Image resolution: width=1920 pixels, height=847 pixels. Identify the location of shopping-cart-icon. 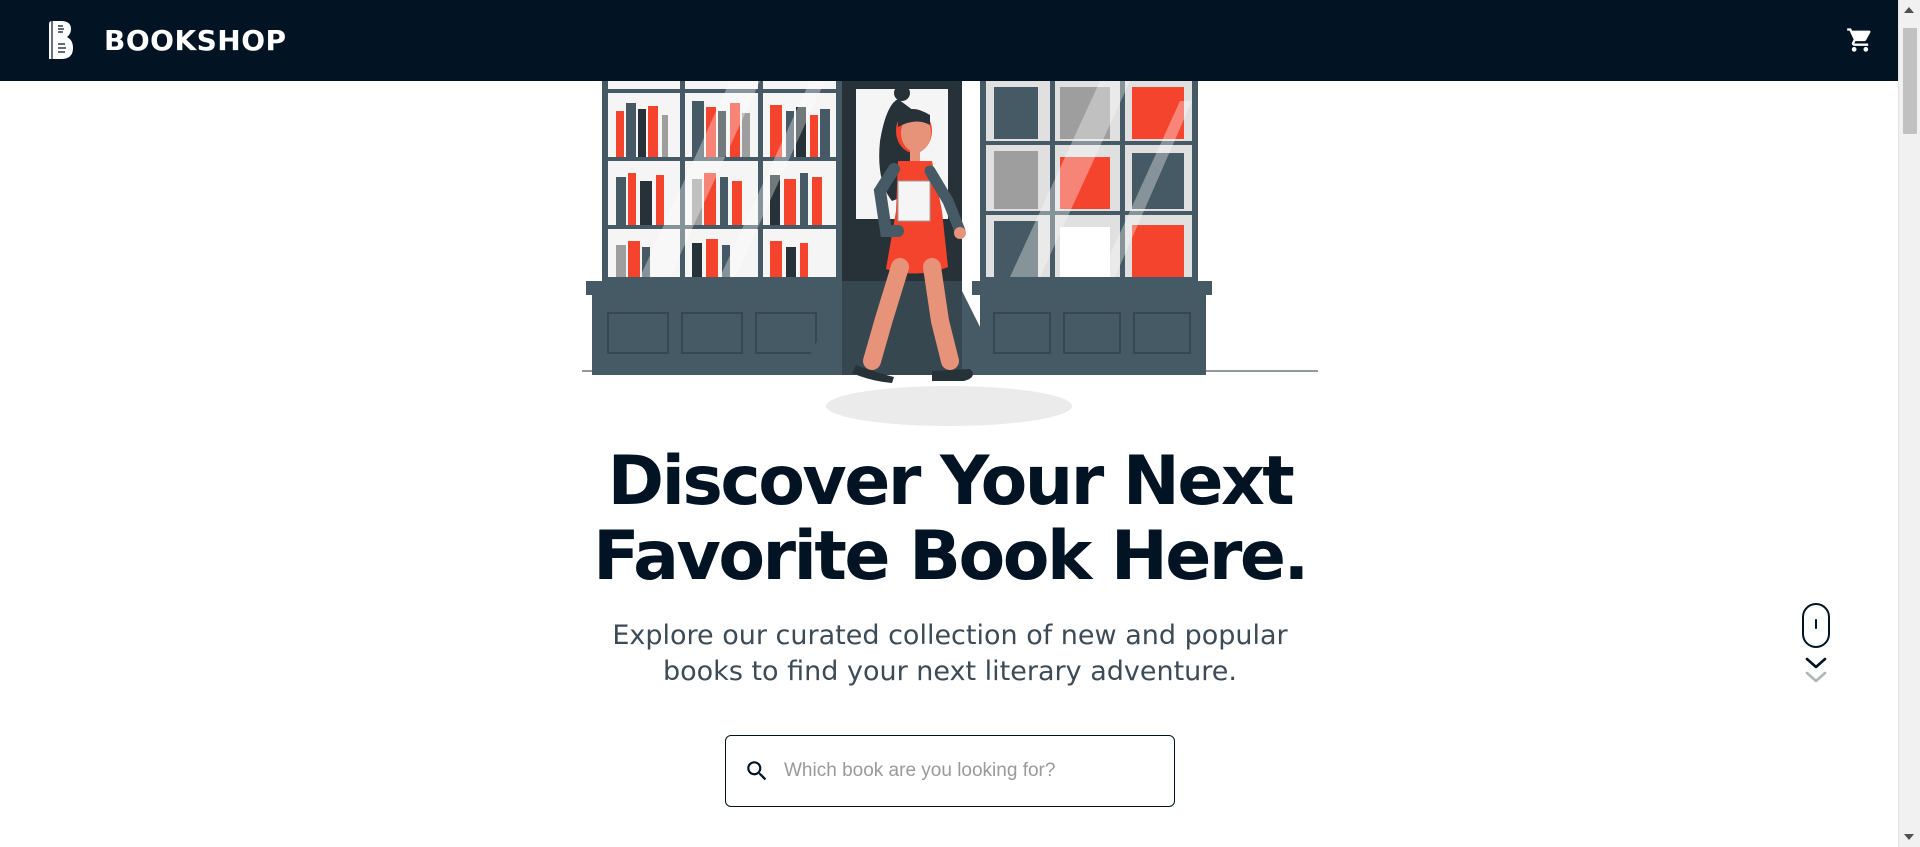
(1859, 40).